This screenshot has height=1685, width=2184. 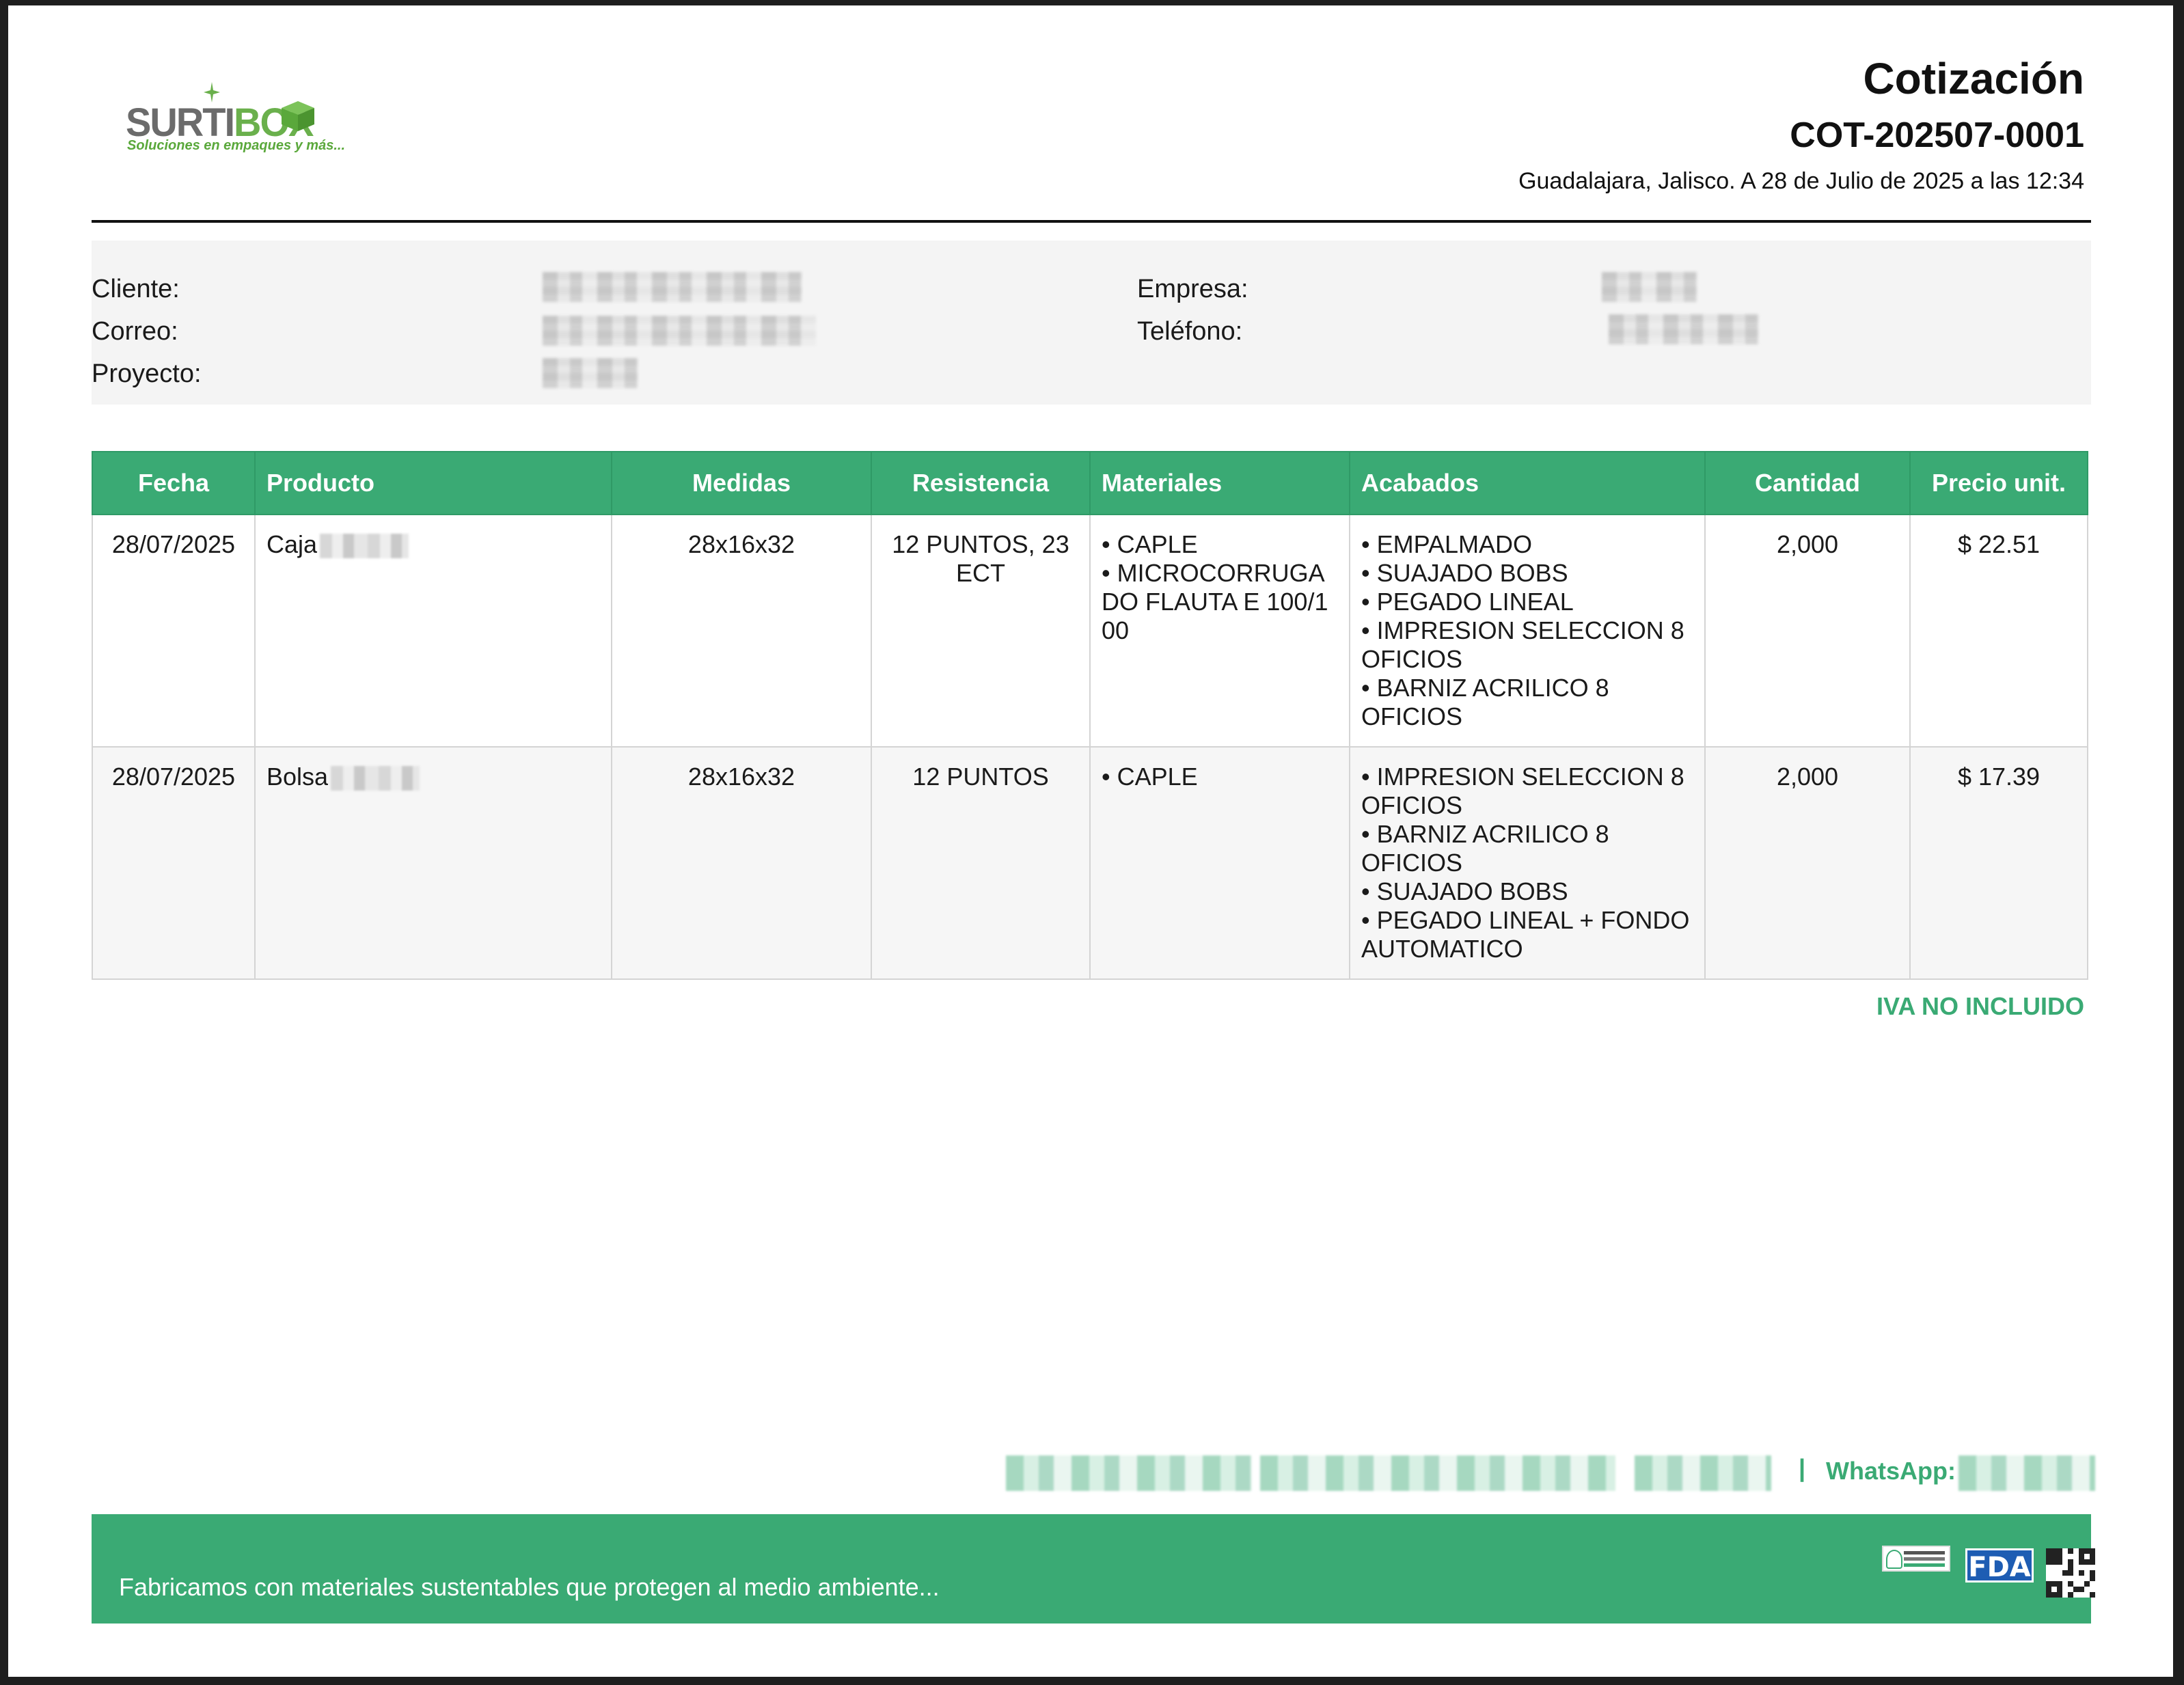 What do you see at coordinates (981, 483) in the screenshot?
I see `col-header-resistencia: Resistencia` at bounding box center [981, 483].